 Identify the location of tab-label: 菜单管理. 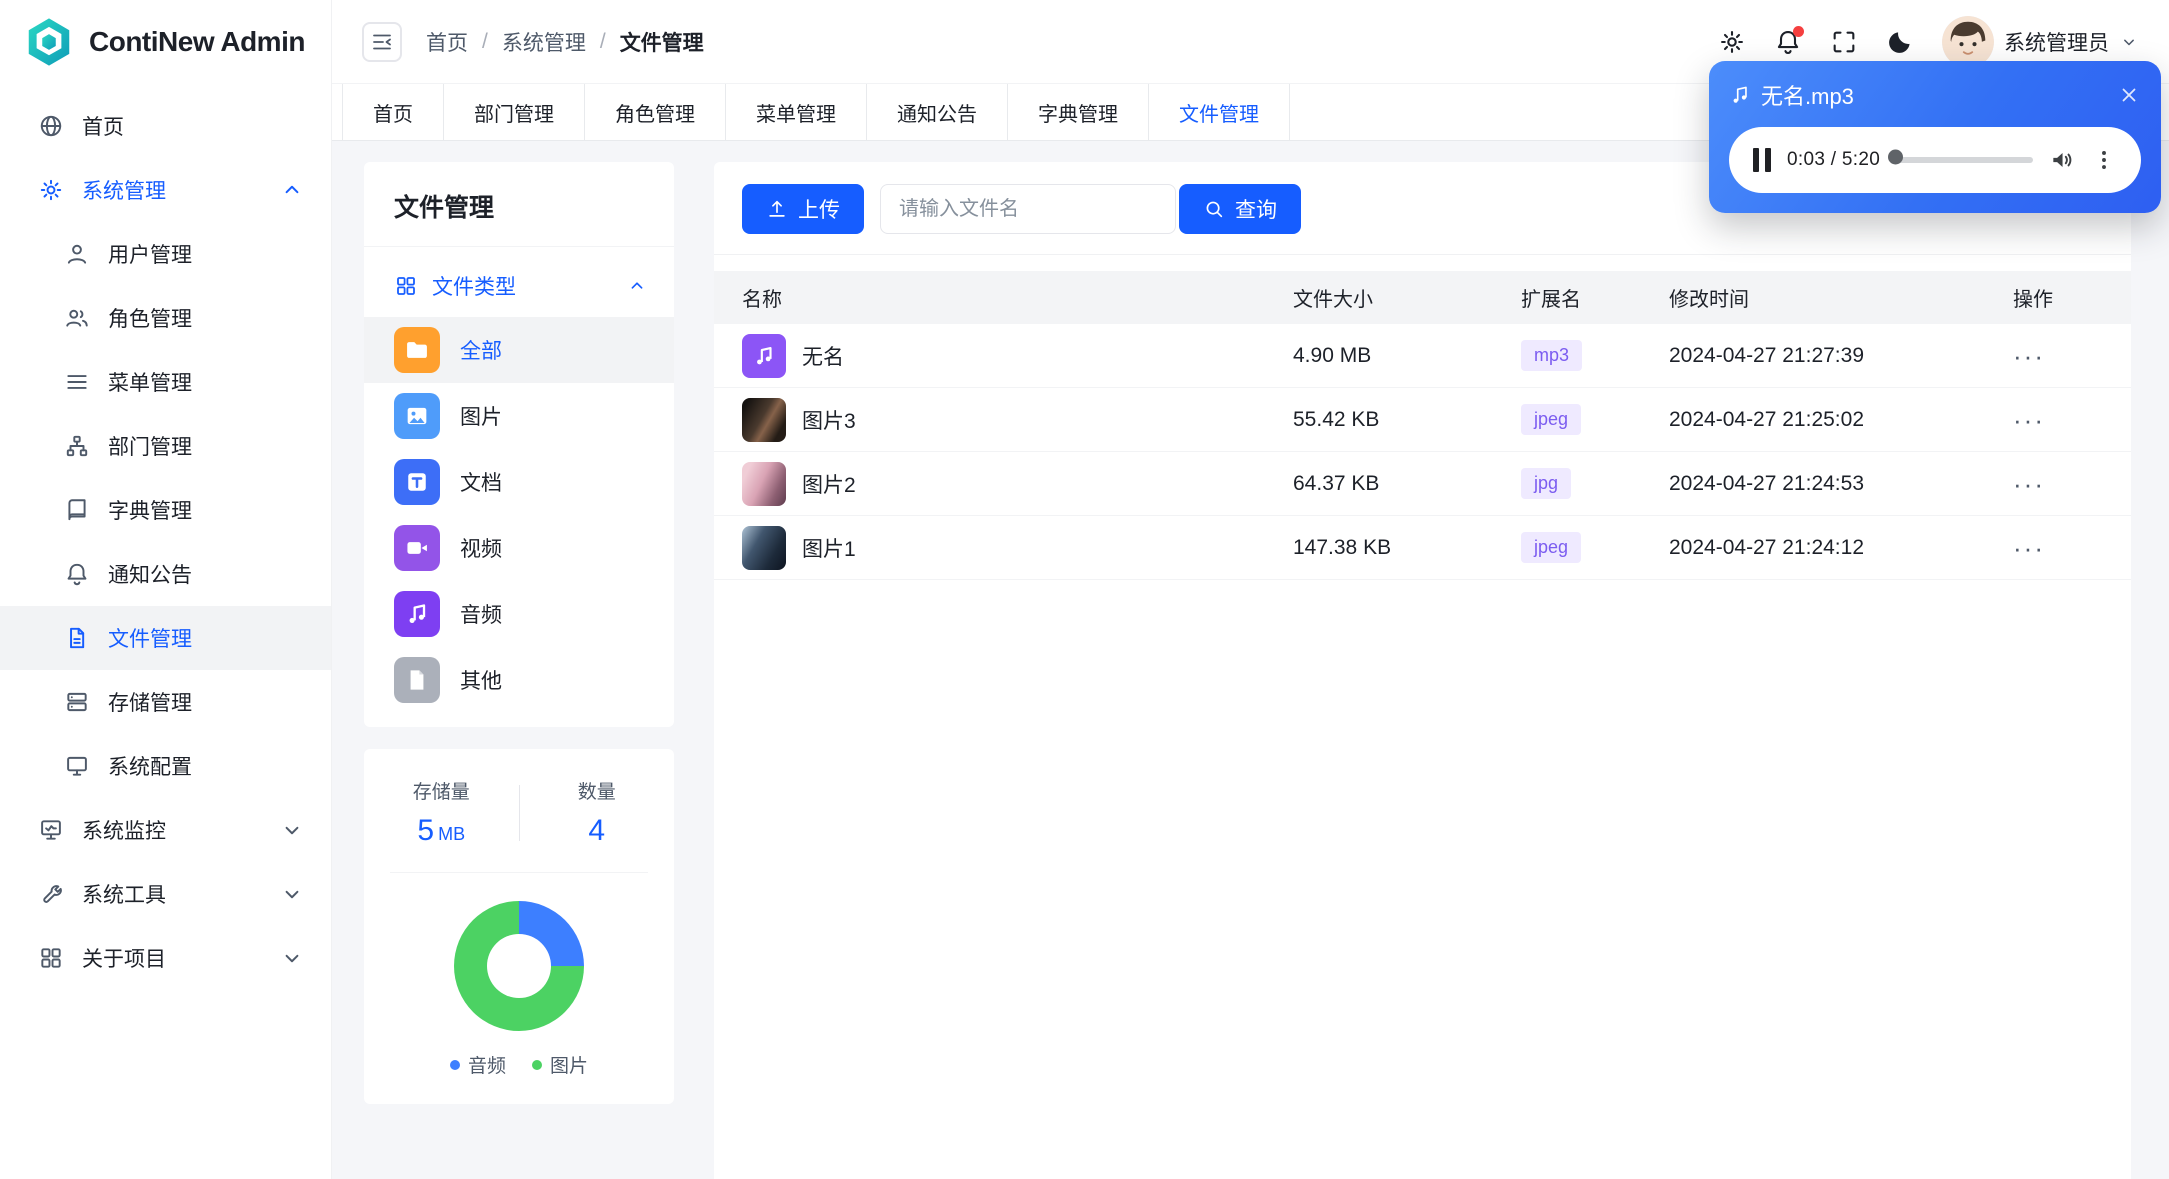
(796, 114).